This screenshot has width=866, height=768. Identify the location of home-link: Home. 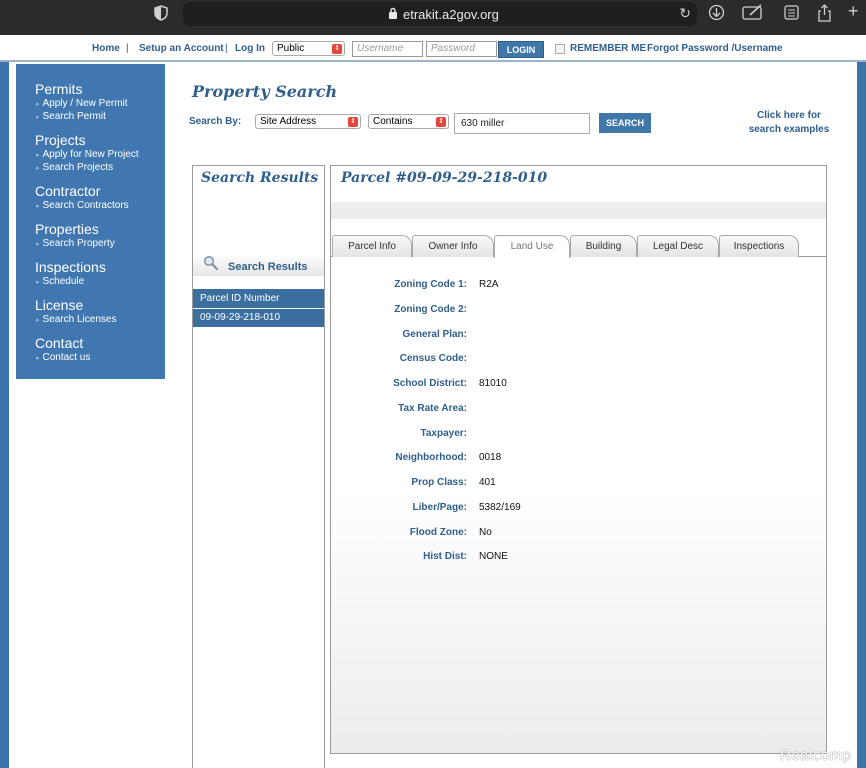
(106, 48).